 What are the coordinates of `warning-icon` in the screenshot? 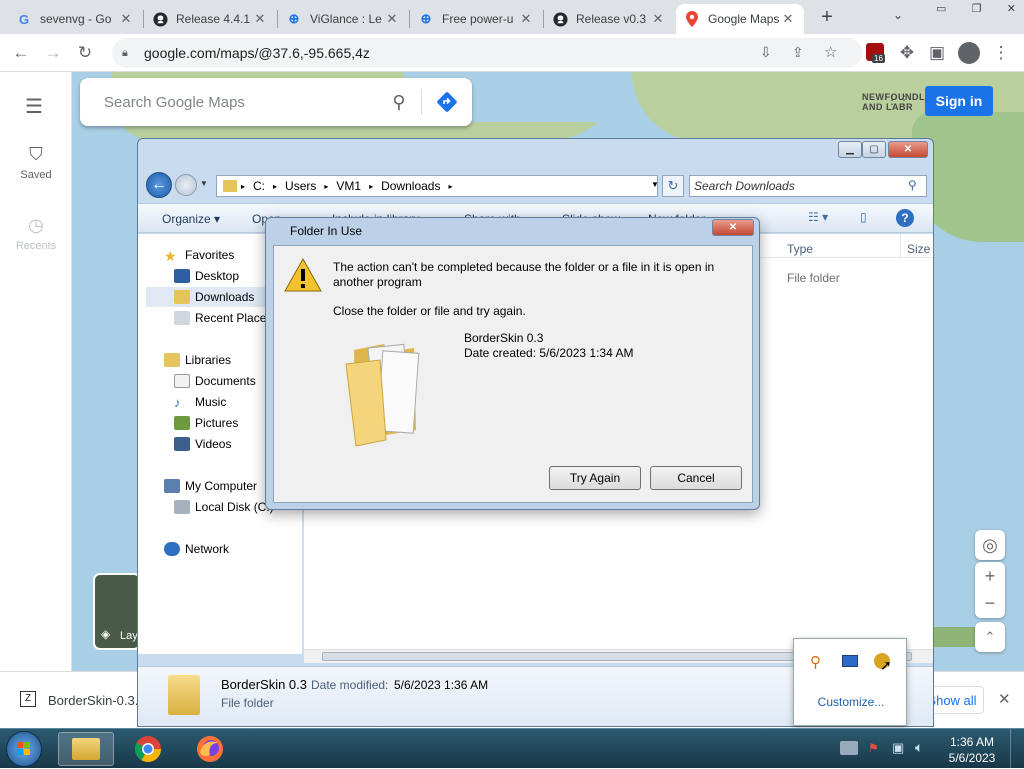 It's located at (303, 276).